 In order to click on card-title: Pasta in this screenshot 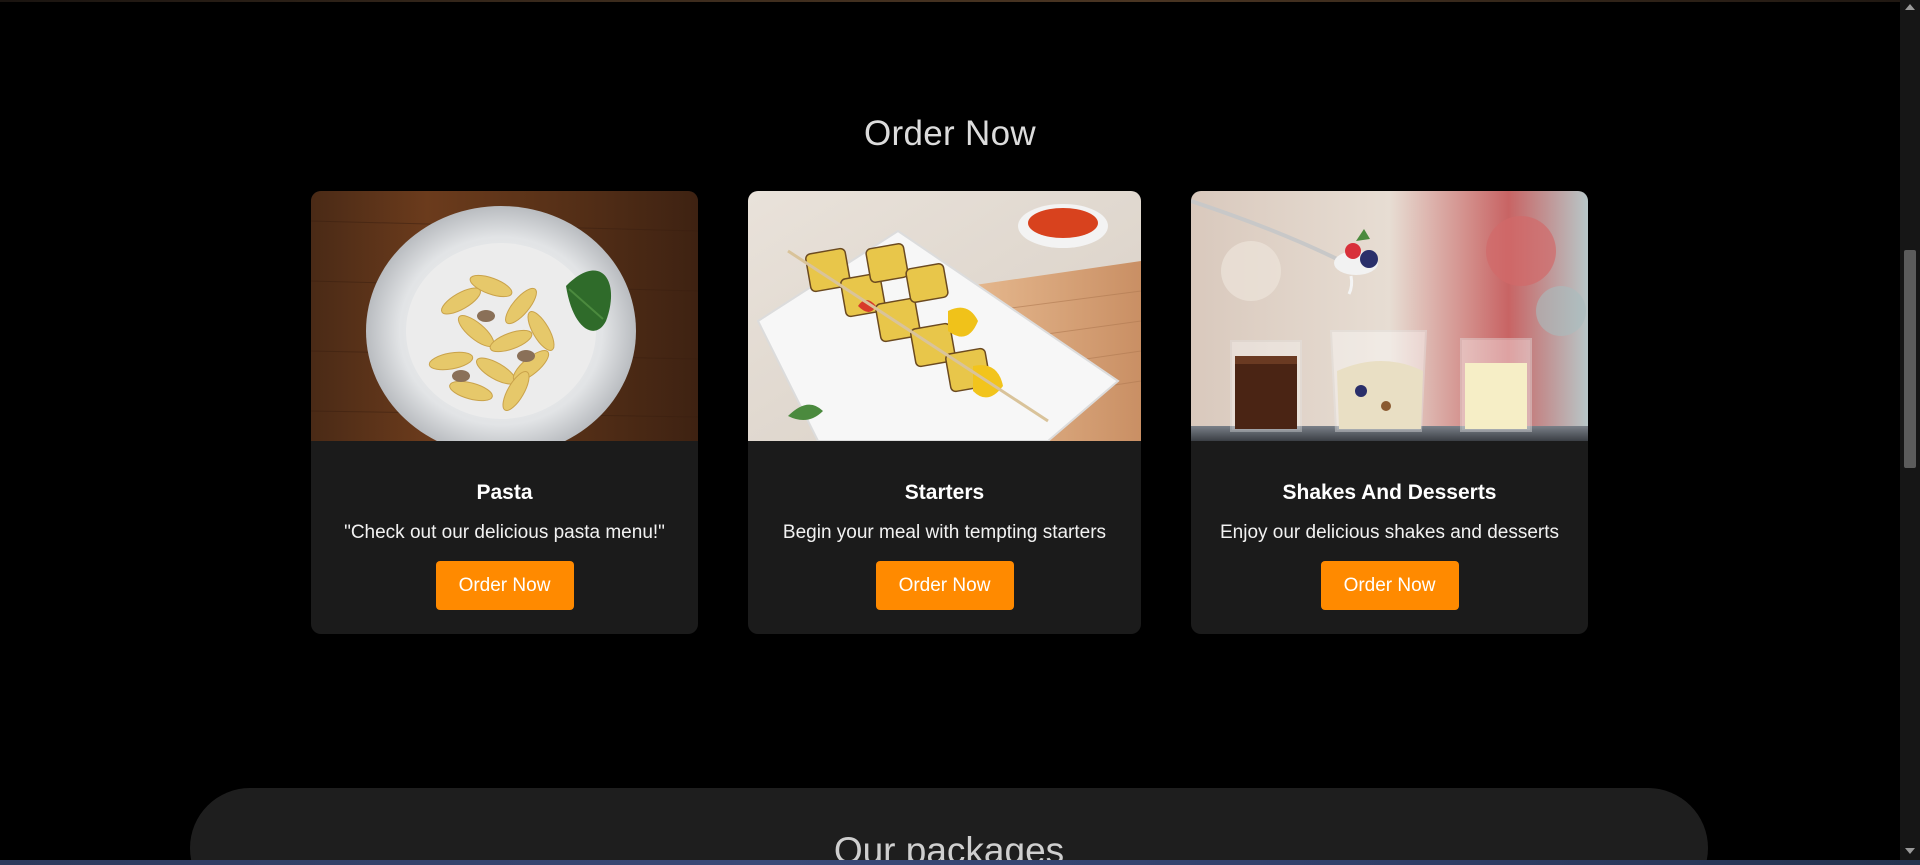, I will do `click(504, 492)`.